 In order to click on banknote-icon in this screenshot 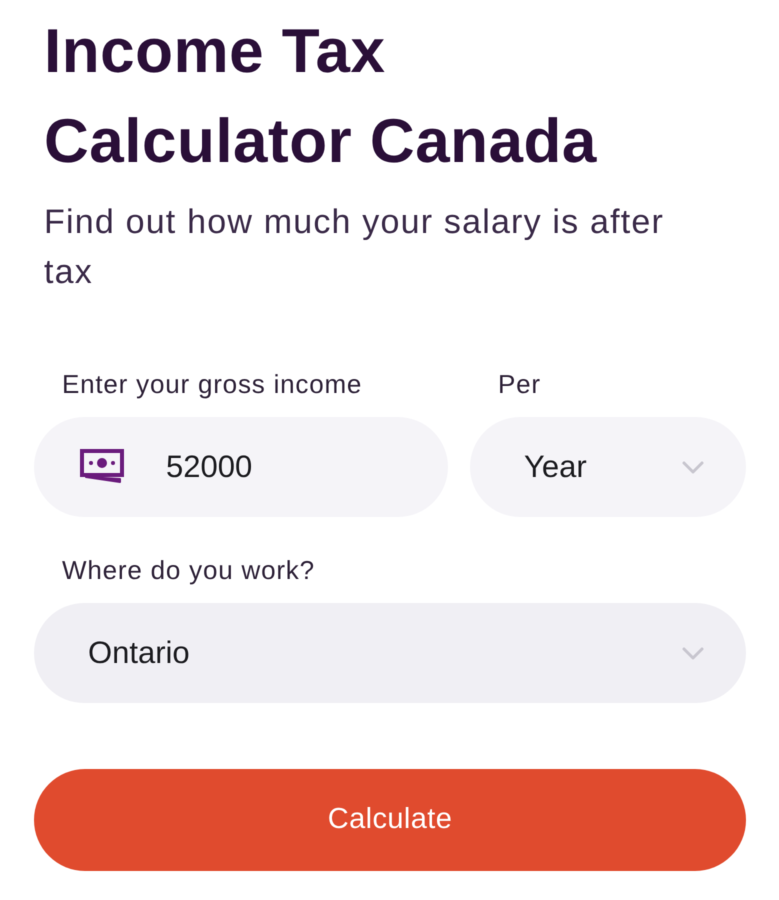, I will do `click(102, 467)`.